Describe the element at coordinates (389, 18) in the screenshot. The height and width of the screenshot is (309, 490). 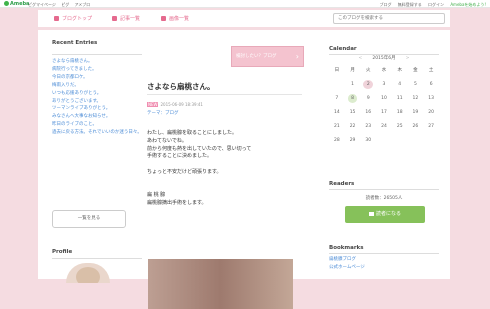
I see `blog-search-input` at that location.